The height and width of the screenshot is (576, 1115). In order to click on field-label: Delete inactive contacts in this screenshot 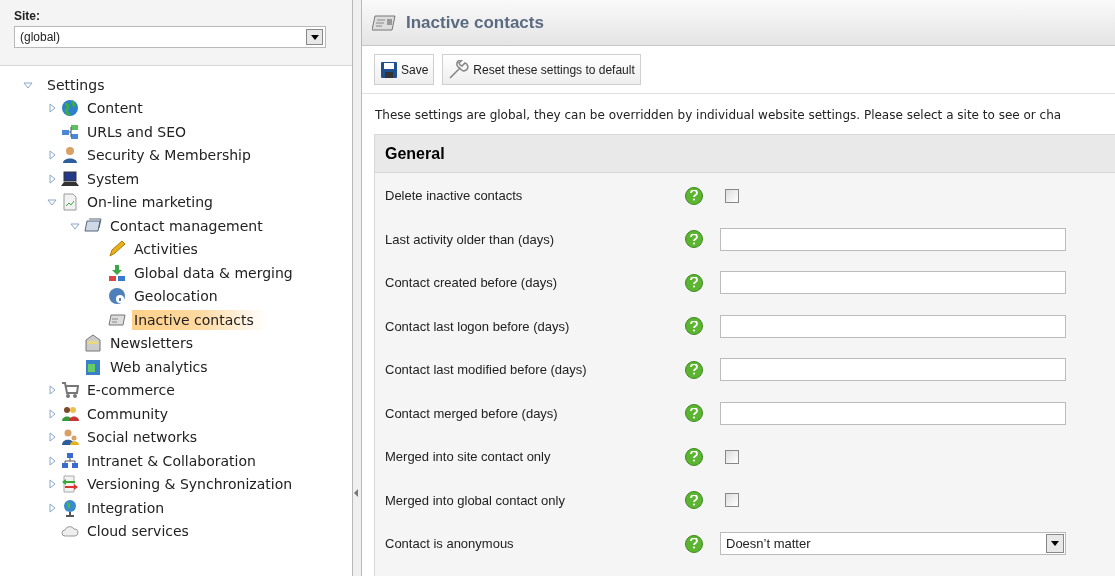, I will do `click(454, 196)`.